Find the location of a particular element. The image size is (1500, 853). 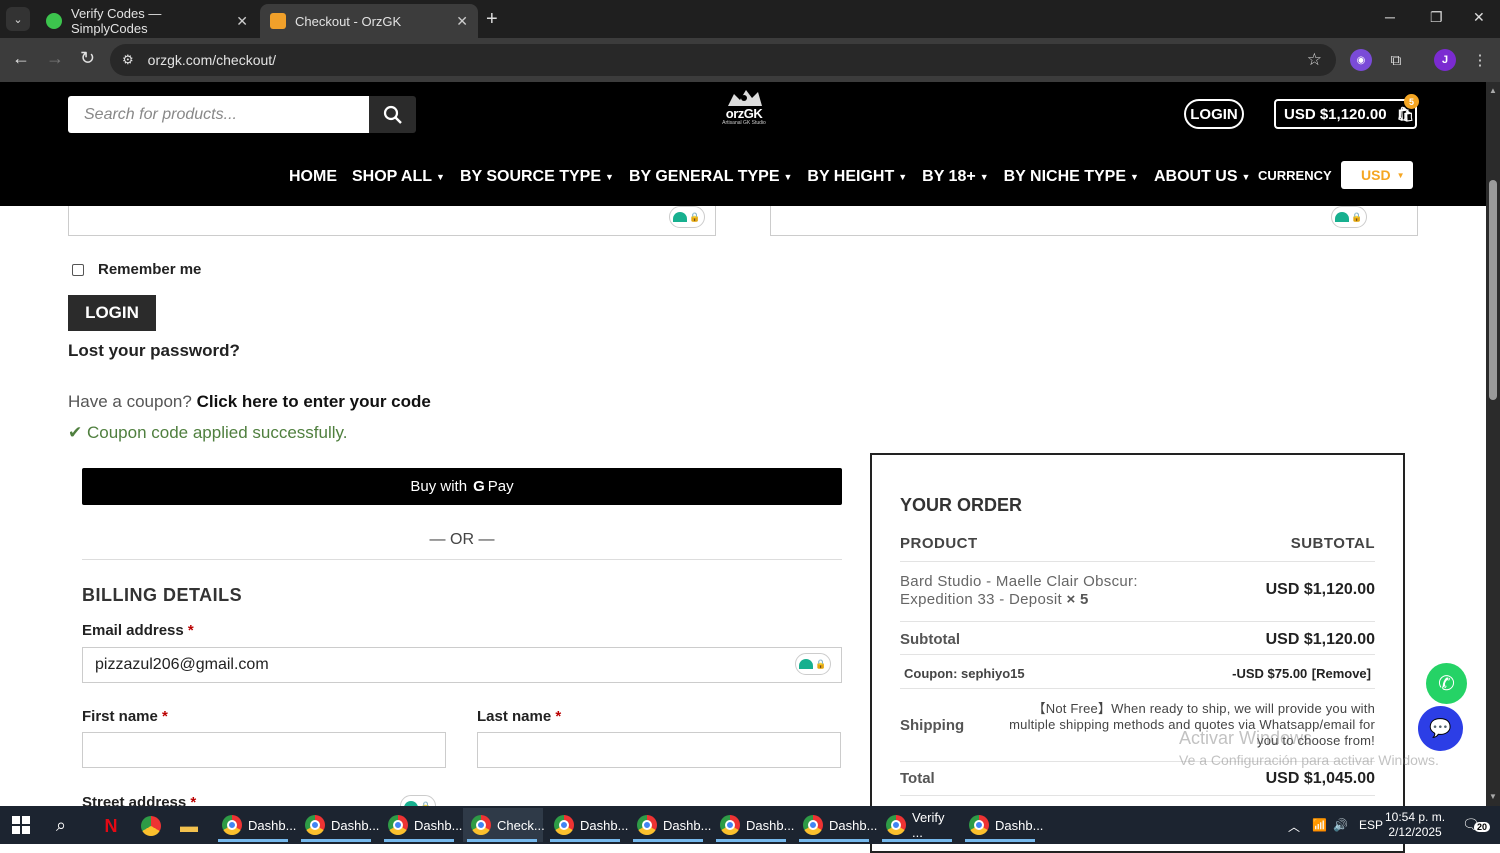

taskbar-search-icon: ⌕ is located at coordinates (61, 825).